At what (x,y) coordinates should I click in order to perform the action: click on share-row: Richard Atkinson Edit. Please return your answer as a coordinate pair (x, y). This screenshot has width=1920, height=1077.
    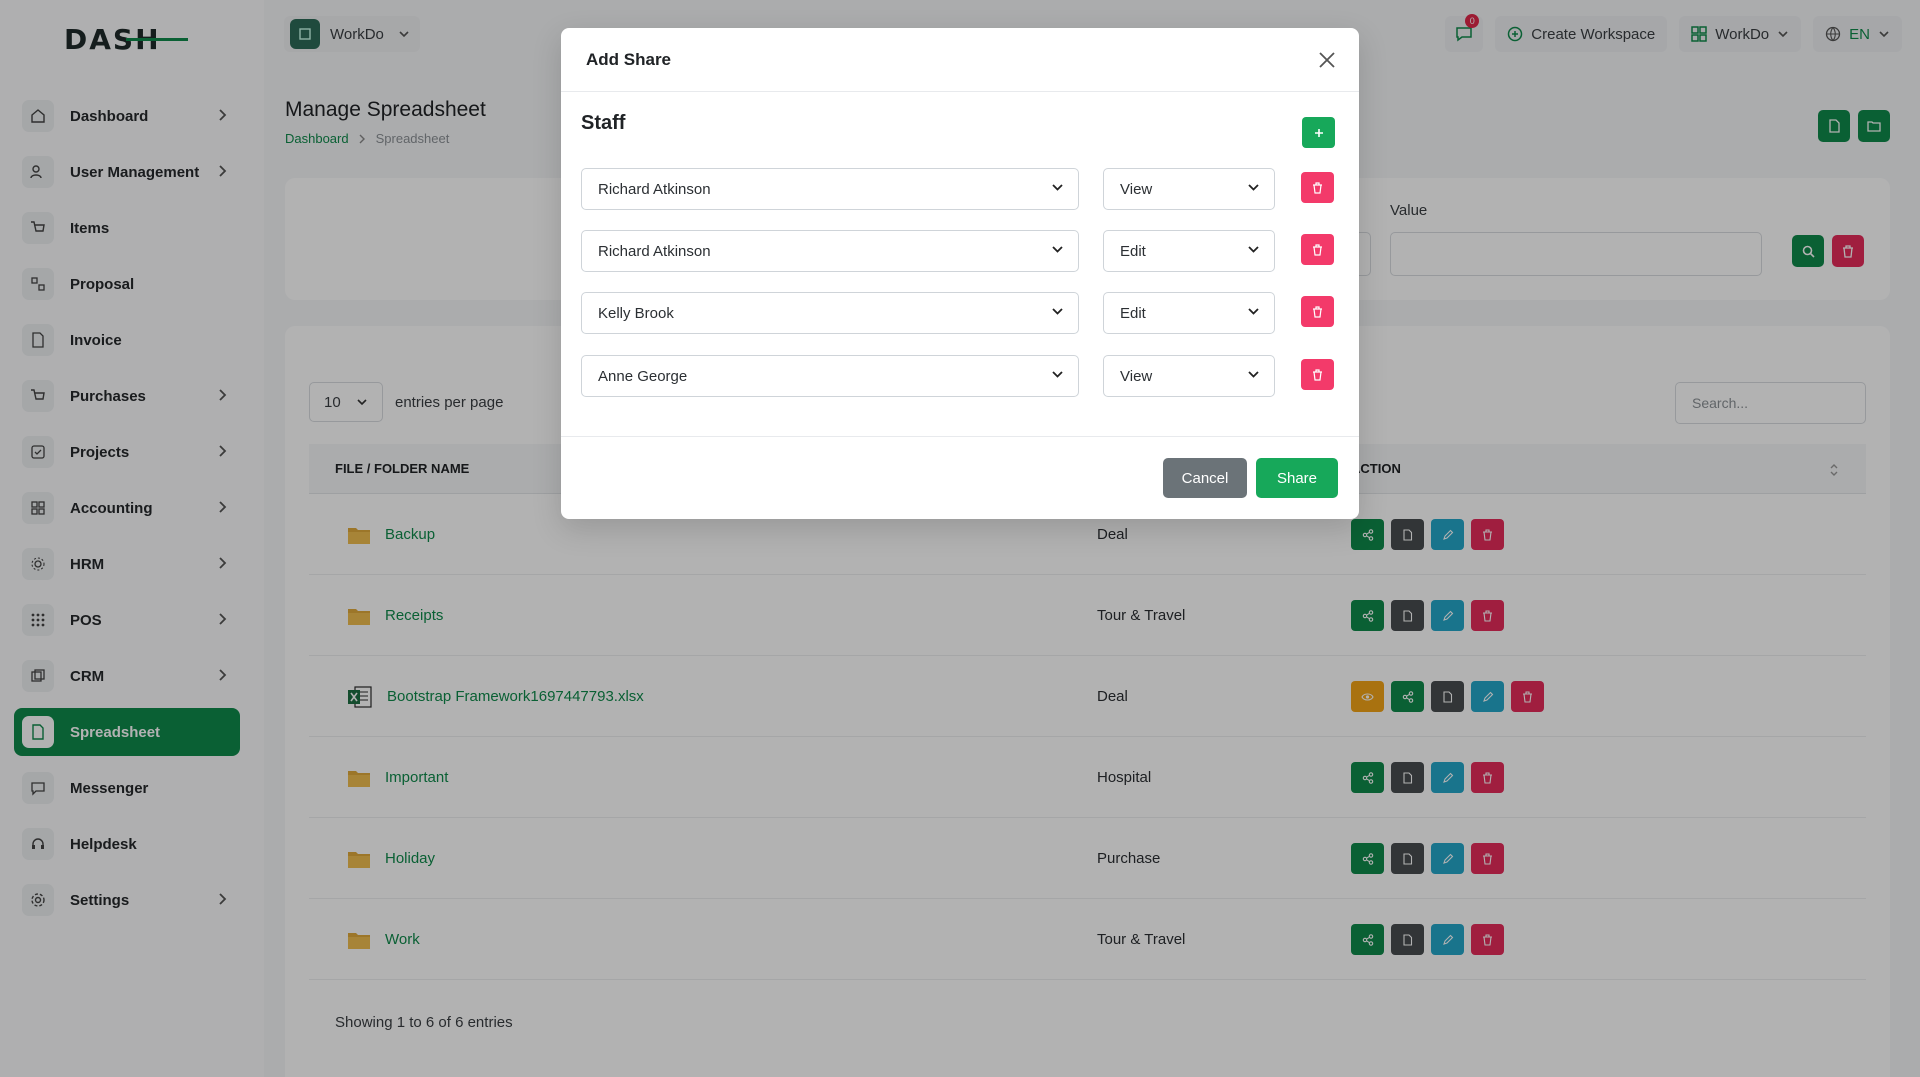
    Looking at the image, I should click on (961, 251).